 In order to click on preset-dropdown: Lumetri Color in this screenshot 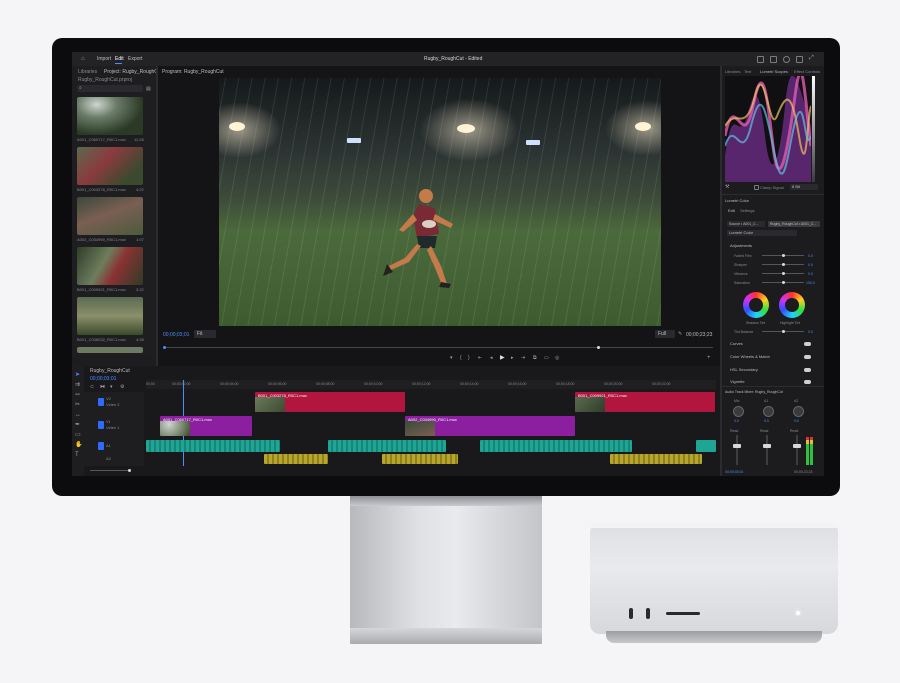, I will do `click(762, 233)`.